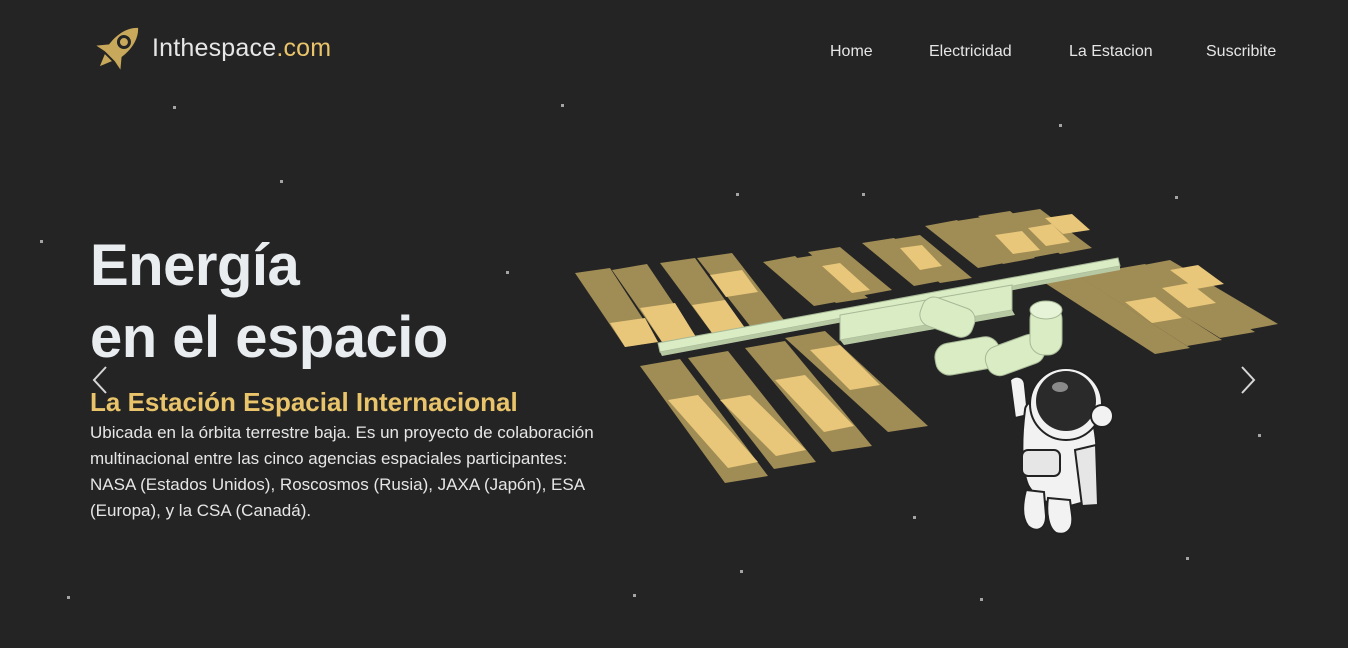  I want to click on brand-name: Inthespace.com, so click(241, 48).